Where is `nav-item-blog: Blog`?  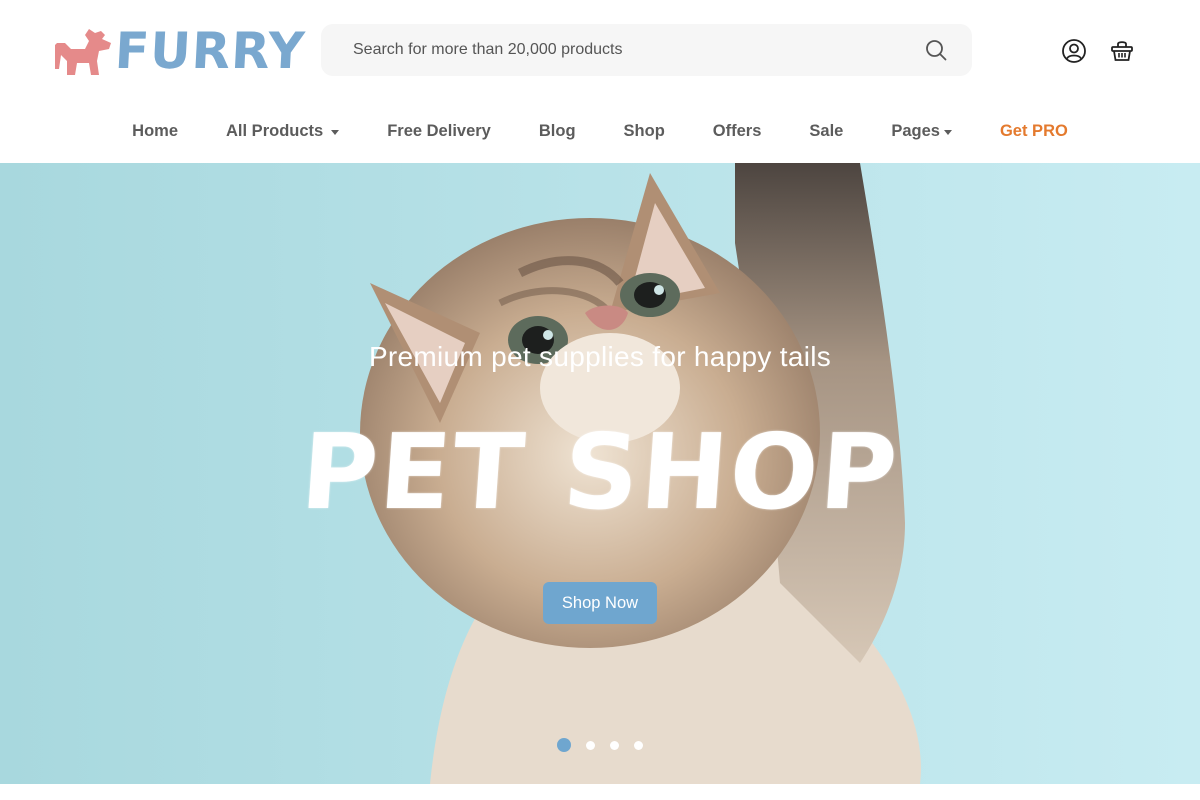 nav-item-blog: Blog is located at coordinates (557, 131).